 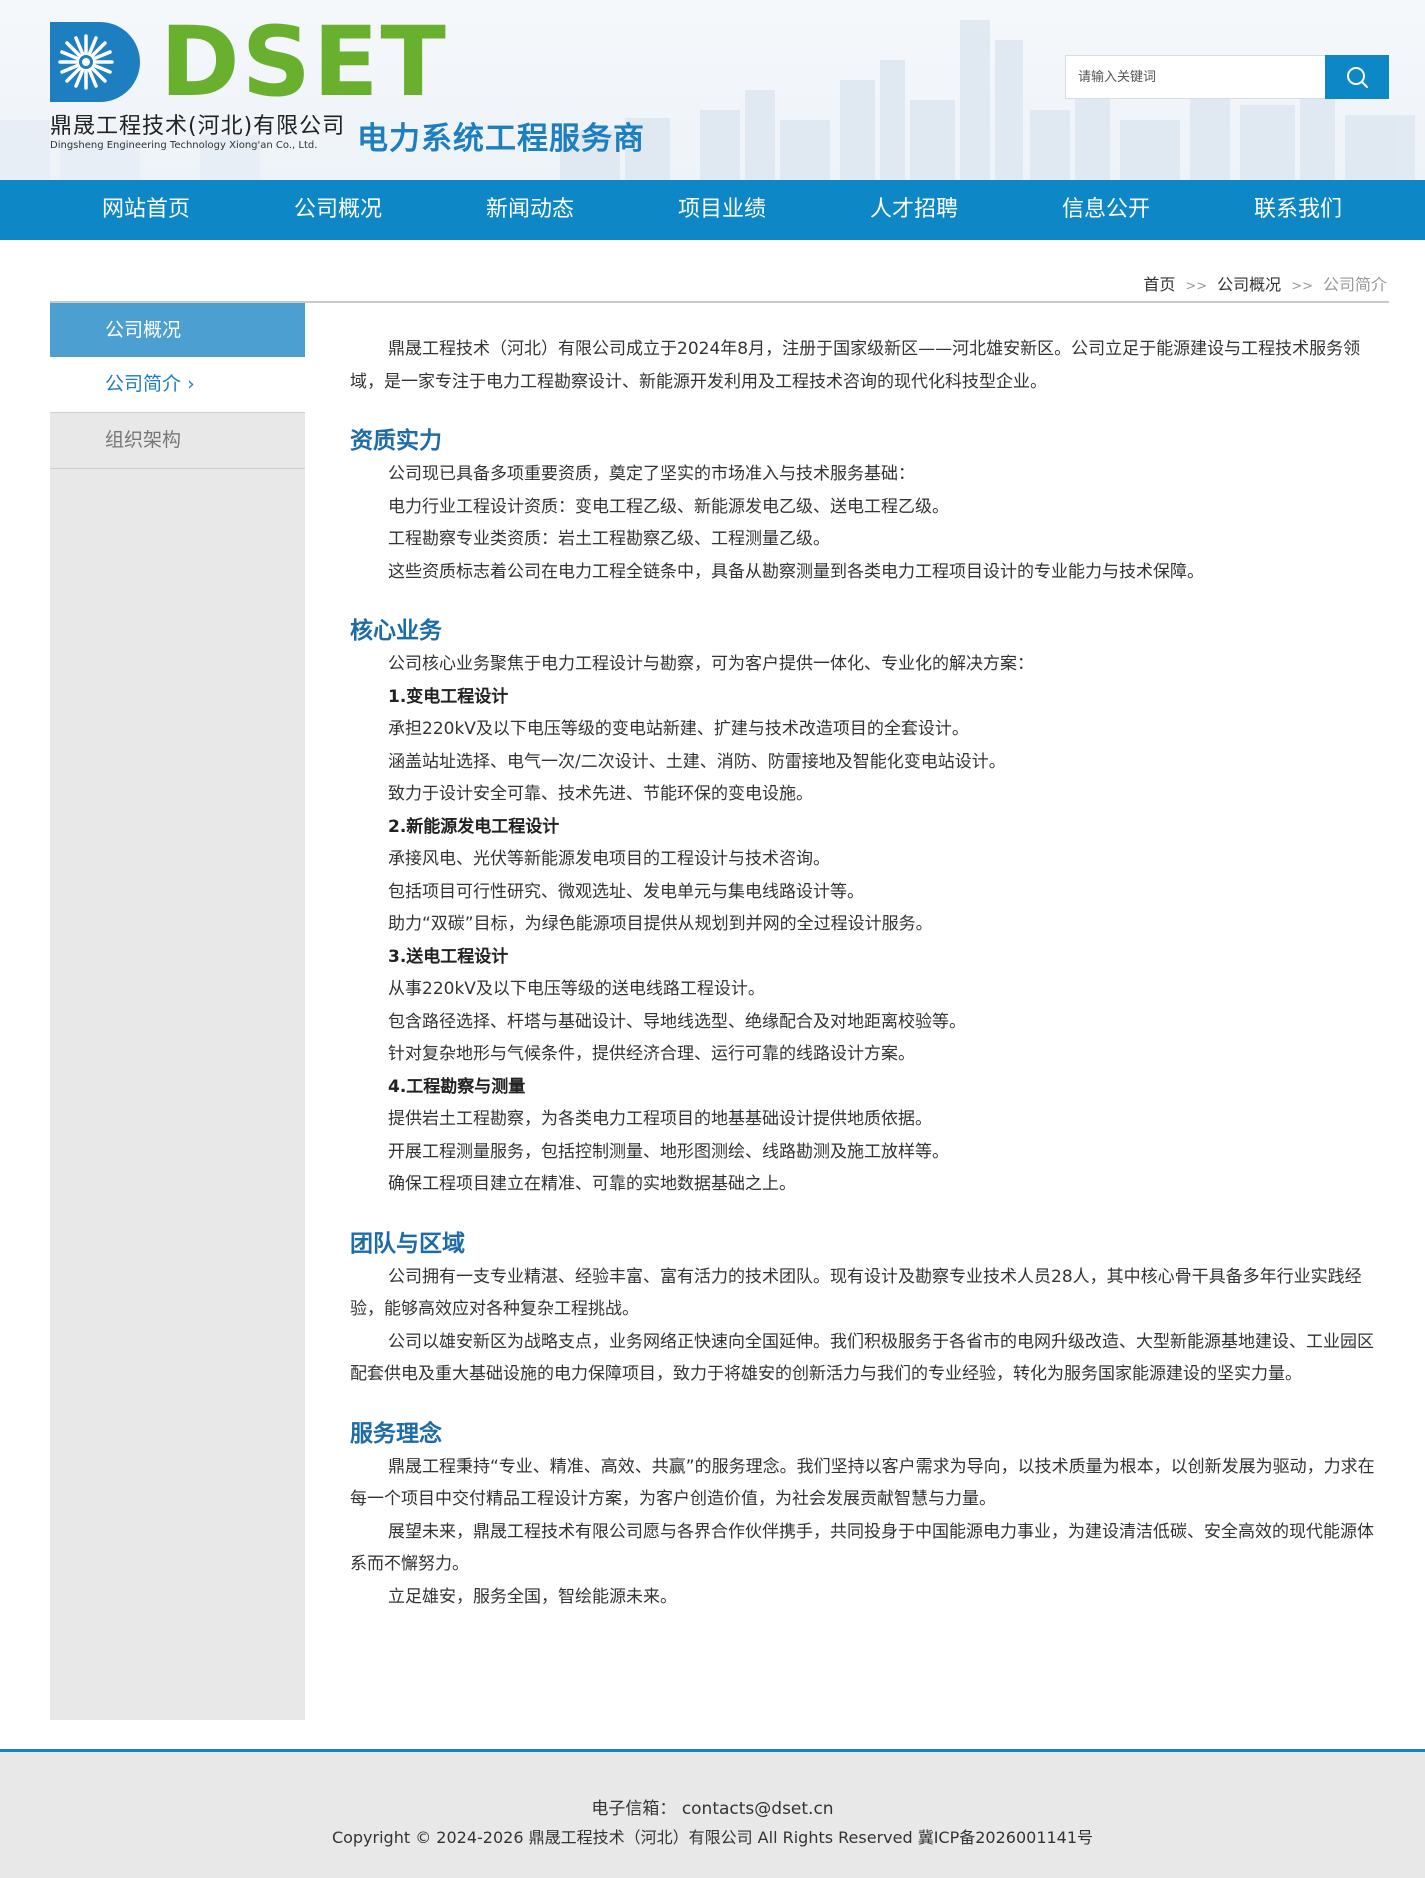 I want to click on search-button, so click(x=1357, y=77).